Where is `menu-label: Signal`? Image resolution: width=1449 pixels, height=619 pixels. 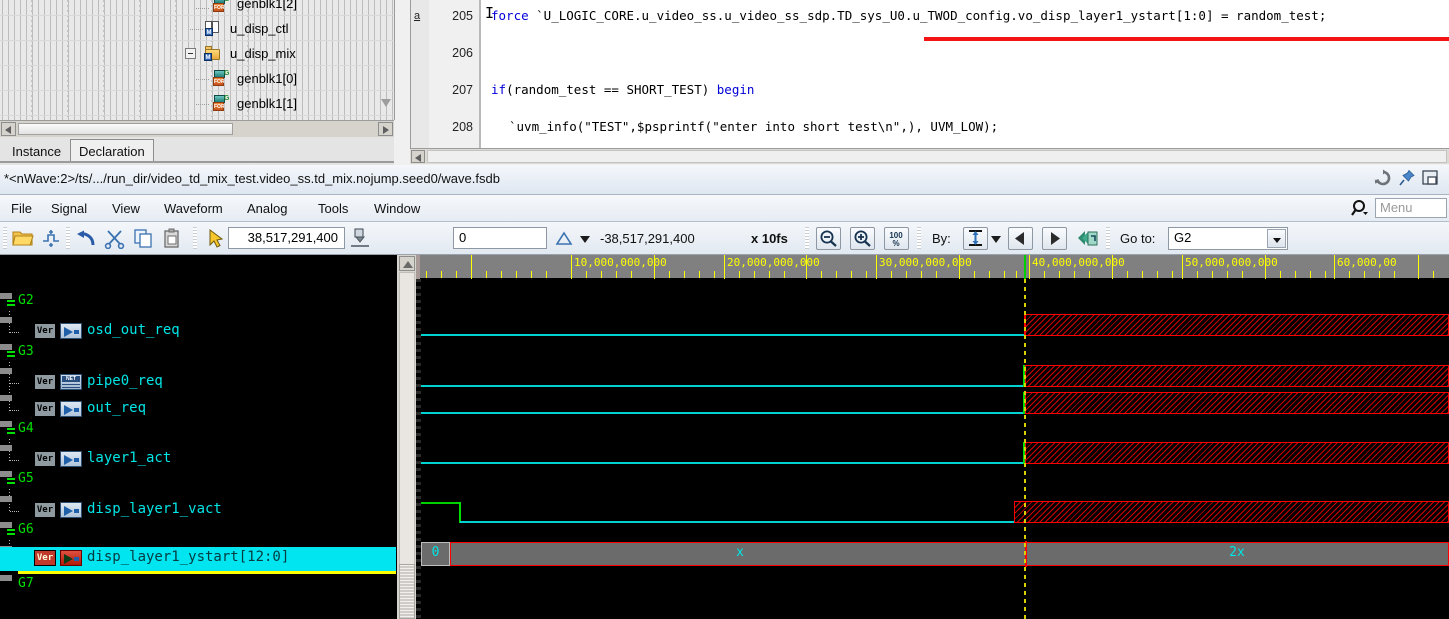 menu-label: Signal is located at coordinates (69, 208).